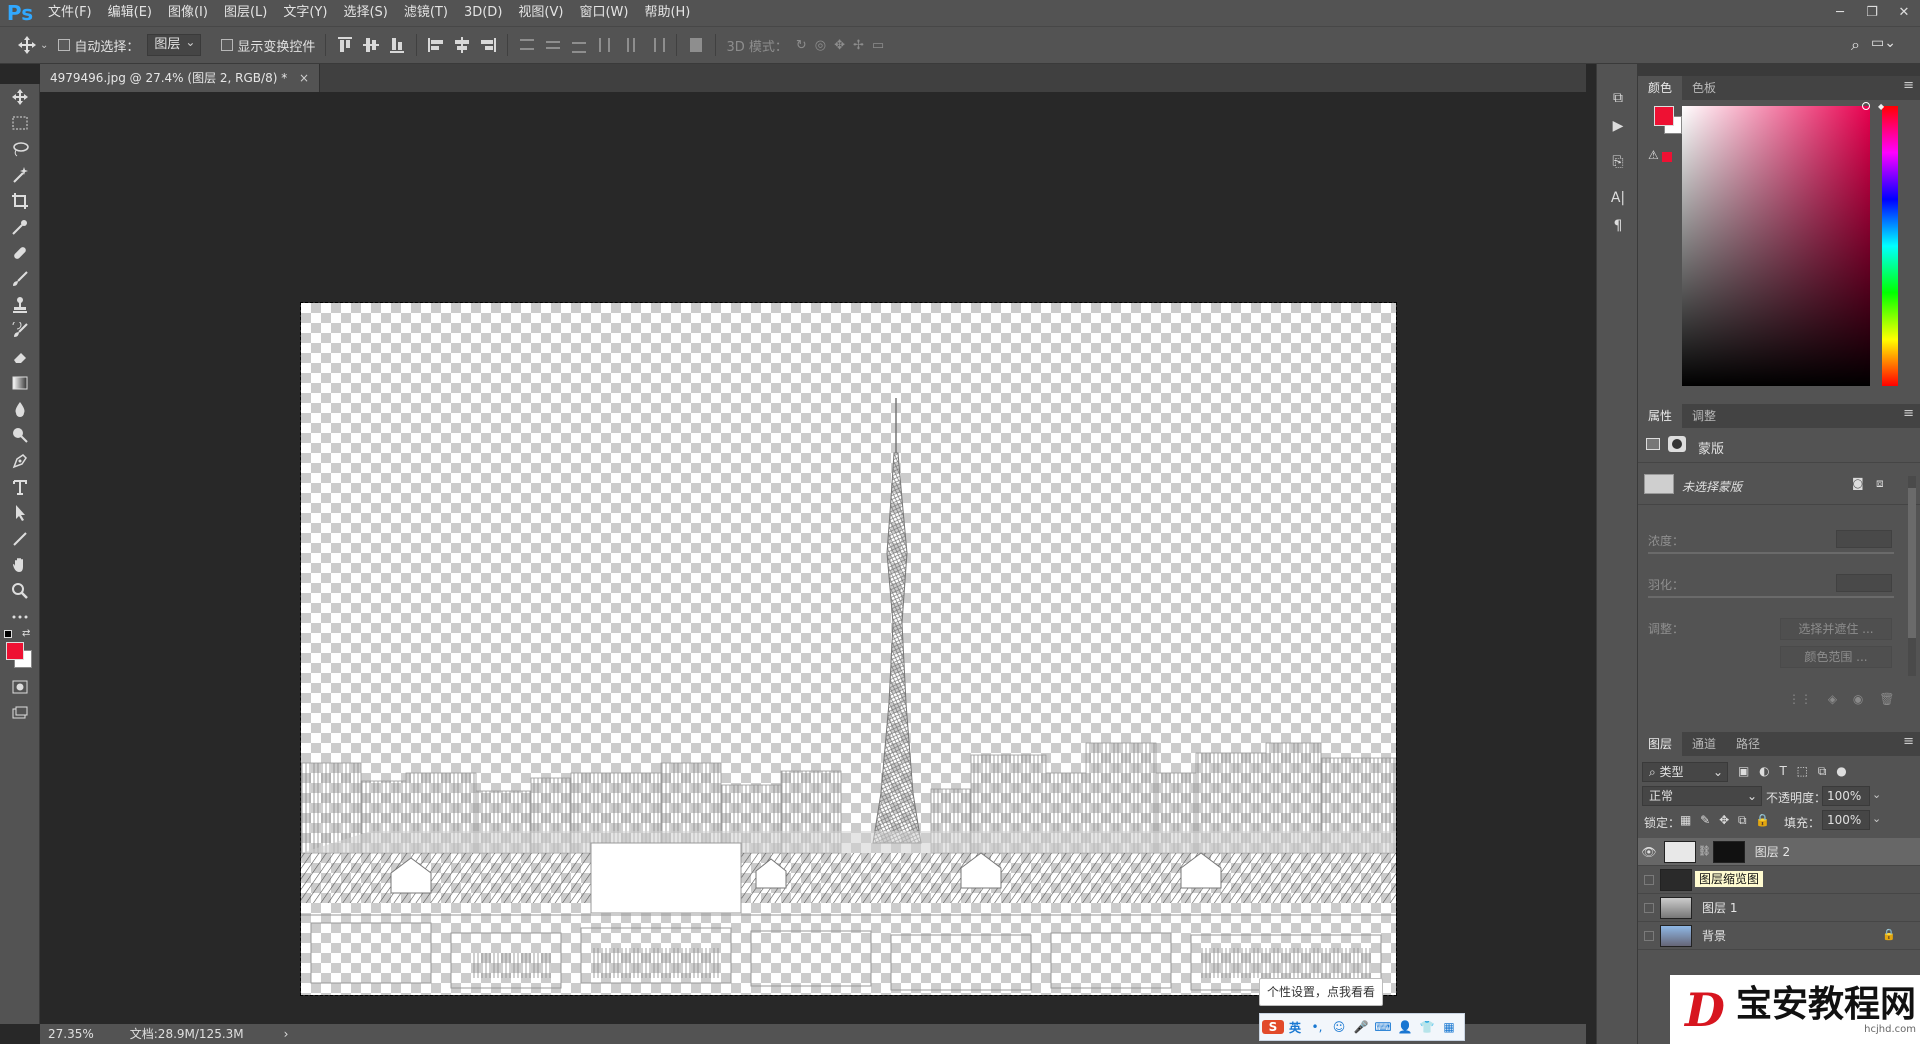 This screenshot has width=1920, height=1044. I want to click on brush-tool-icon, so click(20, 279).